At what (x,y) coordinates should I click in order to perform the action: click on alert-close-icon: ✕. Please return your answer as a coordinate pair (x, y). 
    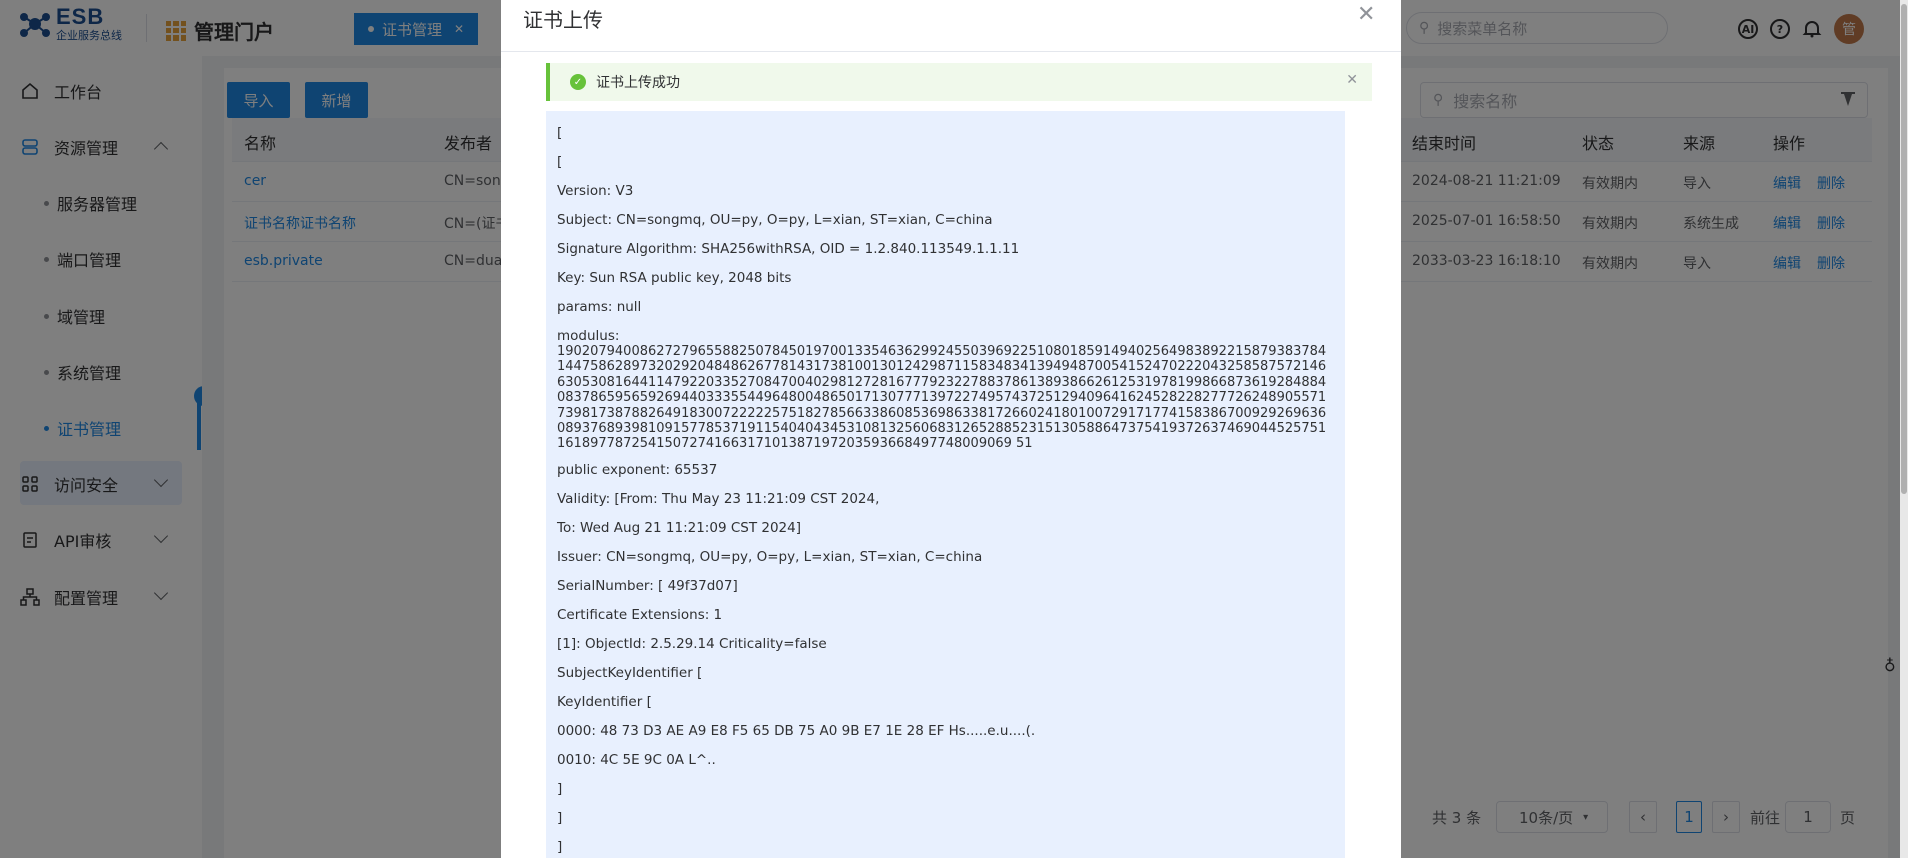
    Looking at the image, I should click on (1352, 80).